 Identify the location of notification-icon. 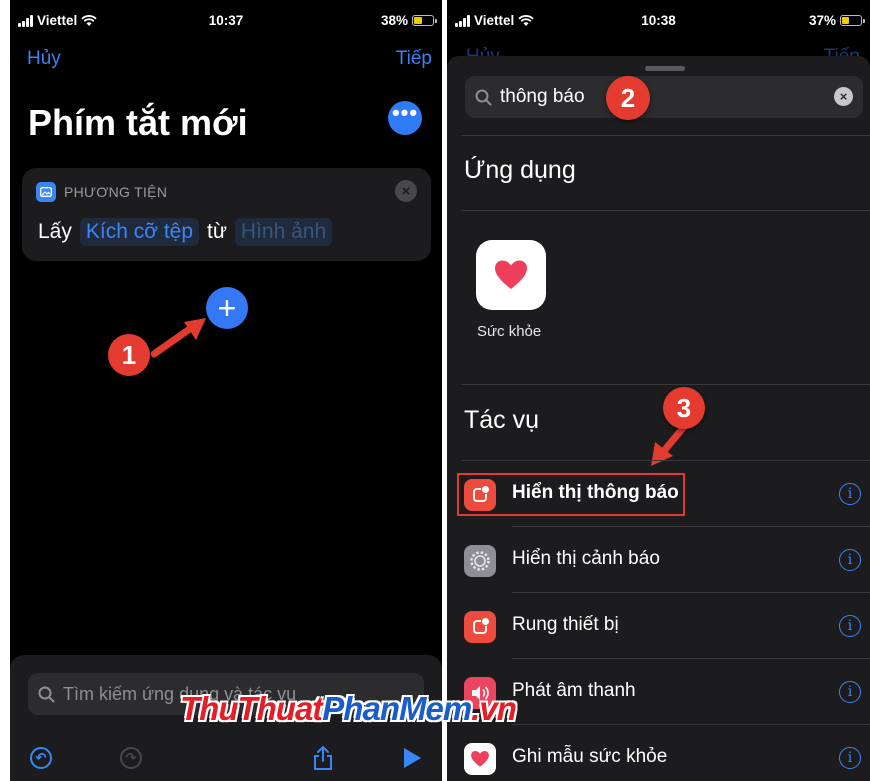
(480, 627).